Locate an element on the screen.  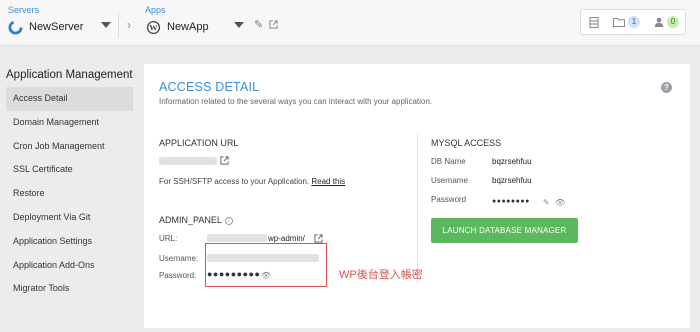
info-icon: i is located at coordinates (228, 221).